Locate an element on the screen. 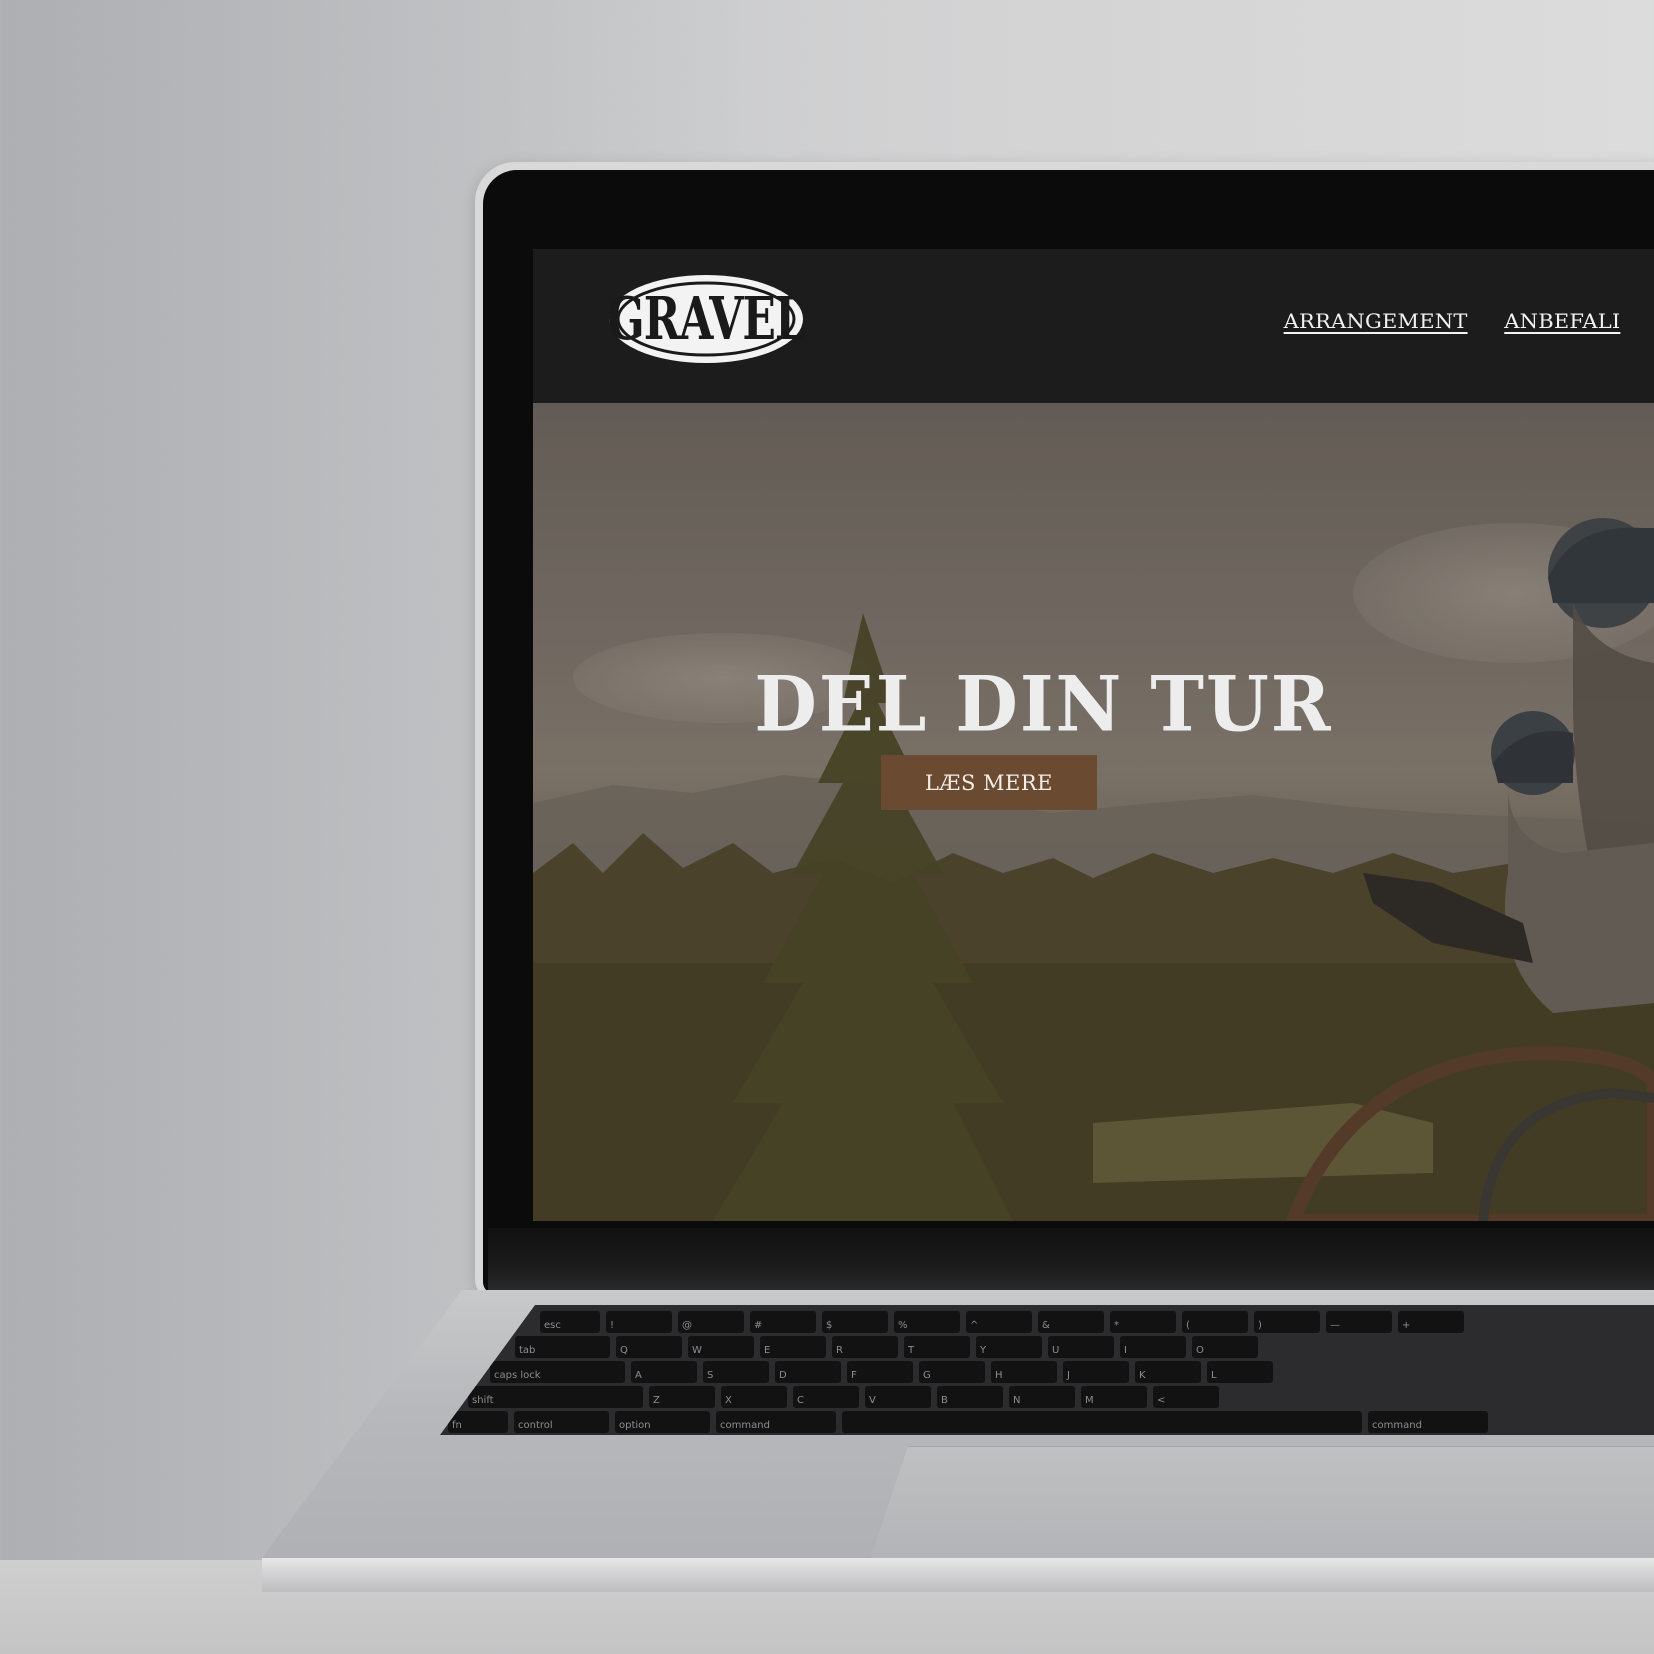 The width and height of the screenshot is (1654, 1654). gravel-logo: GRAVEL is located at coordinates (706, 319).